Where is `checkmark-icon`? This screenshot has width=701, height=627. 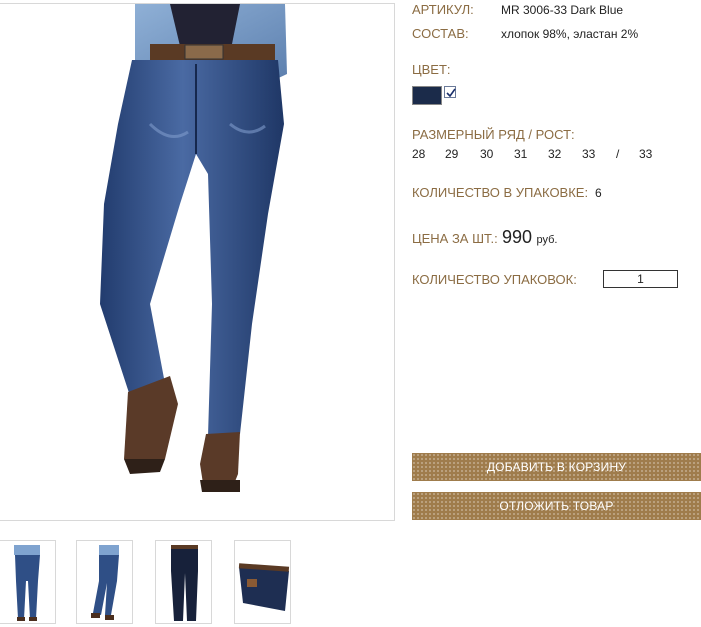 checkmark-icon is located at coordinates (451, 93).